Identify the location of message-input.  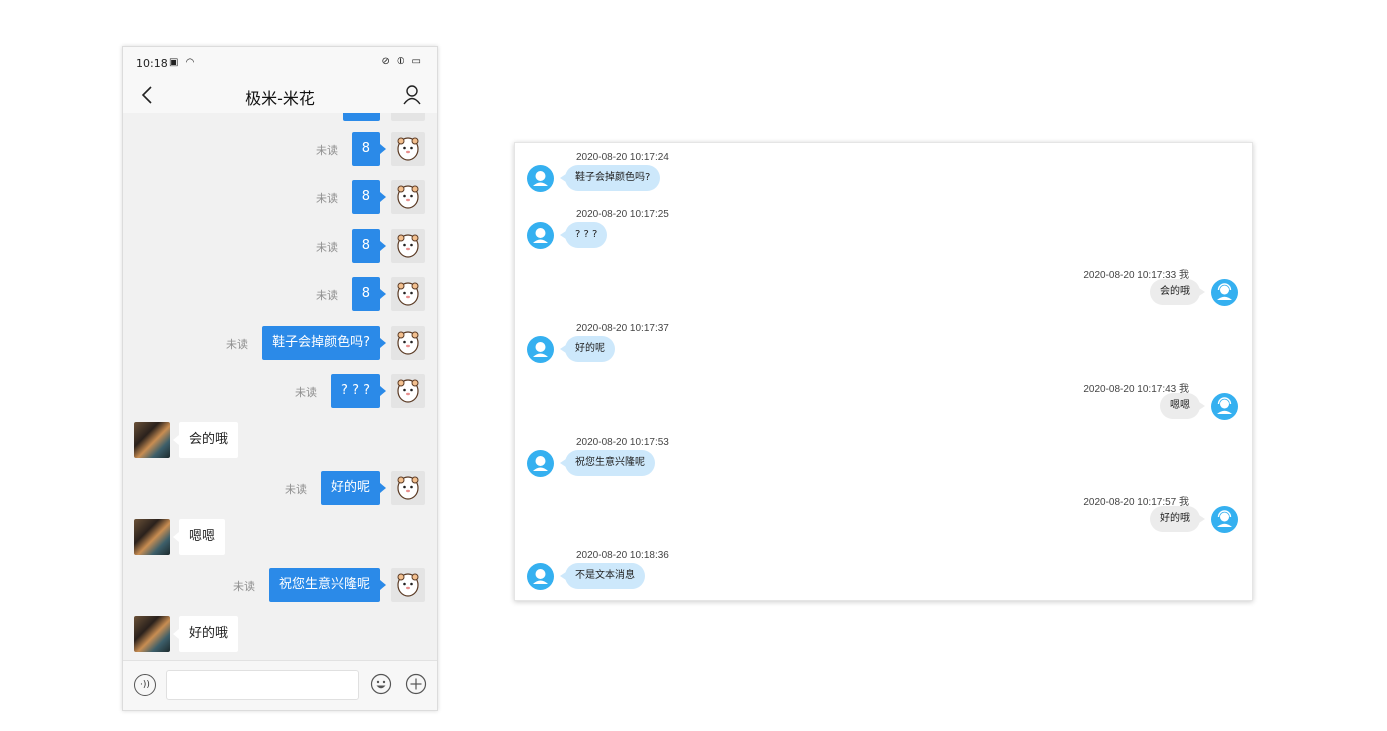
(262, 685).